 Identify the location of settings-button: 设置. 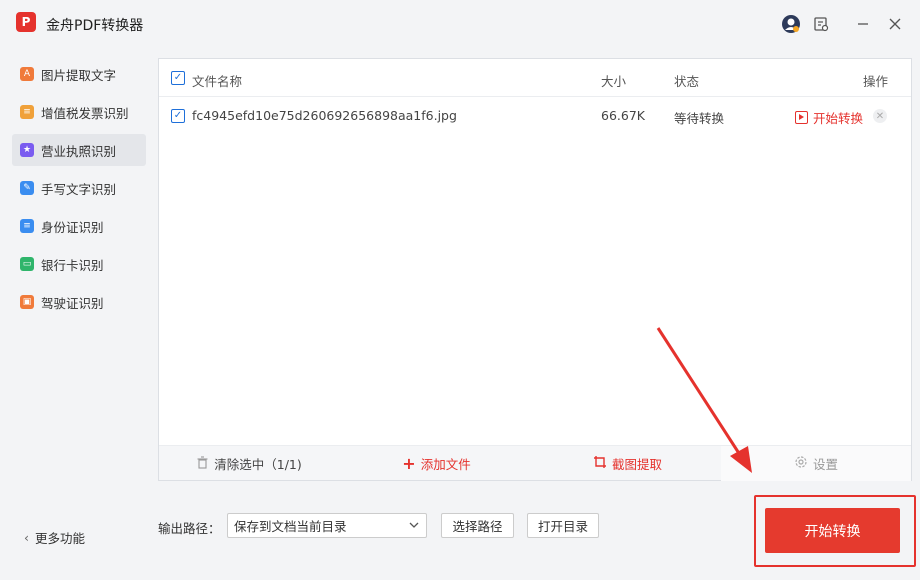
(816, 463).